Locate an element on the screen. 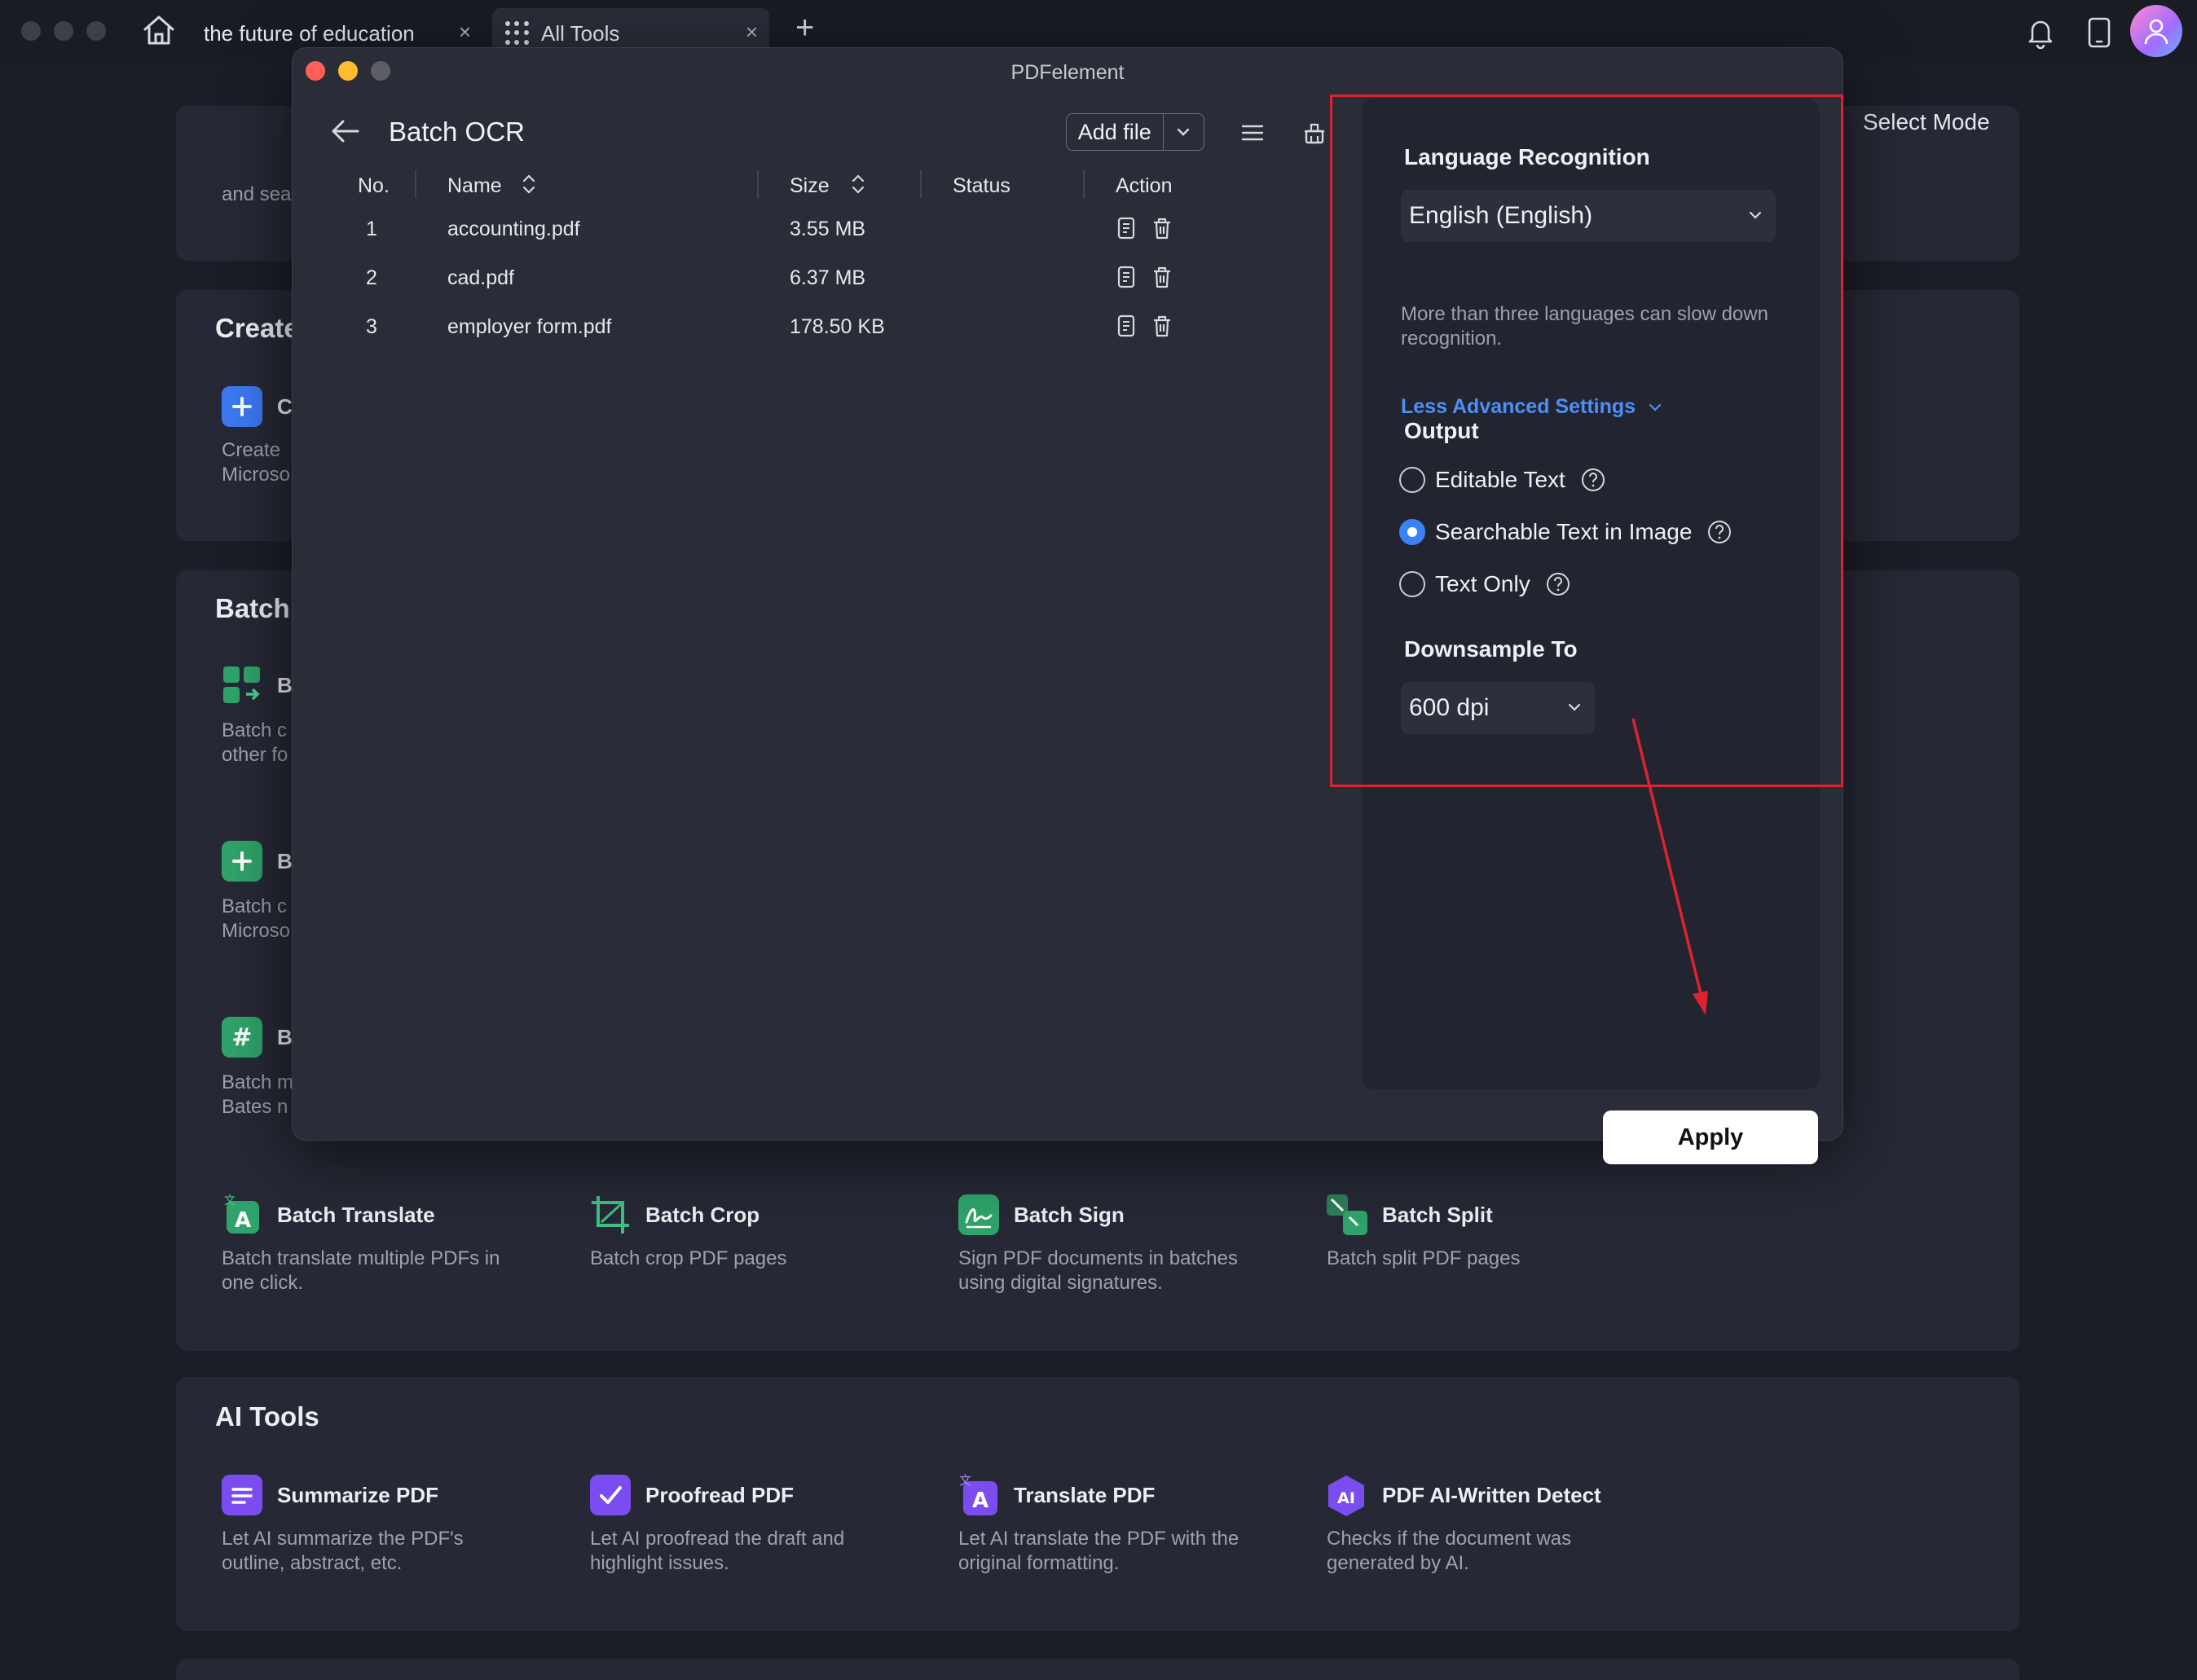  ai-tools-heading: AI Tools is located at coordinates (267, 1417).